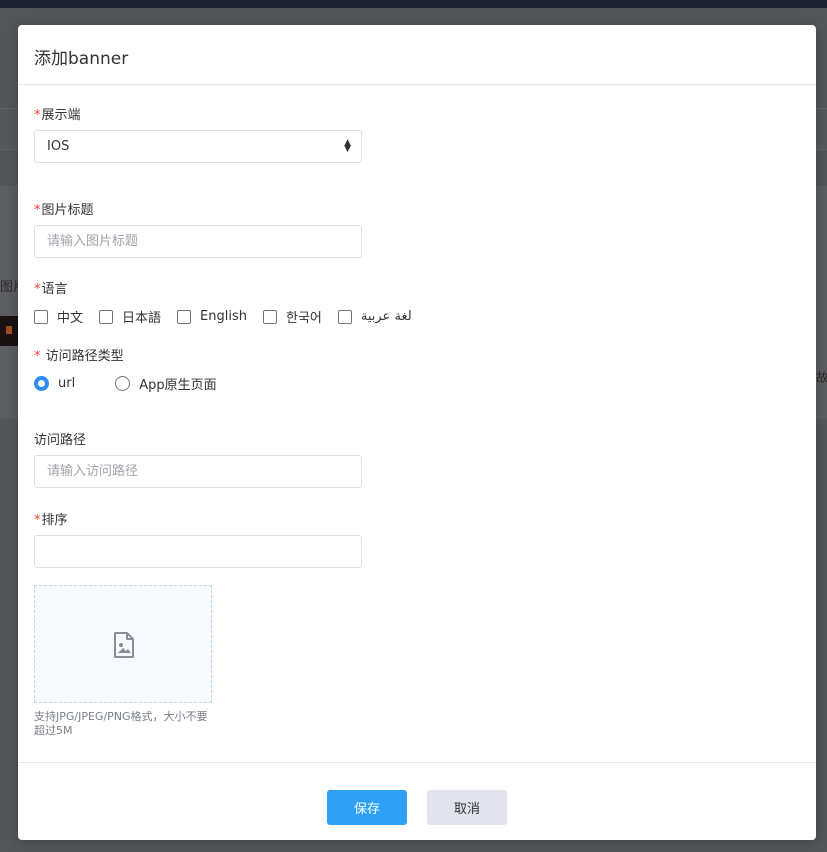 The image size is (827, 852). What do you see at coordinates (51, 289) in the screenshot?
I see `language-label: *语言` at bounding box center [51, 289].